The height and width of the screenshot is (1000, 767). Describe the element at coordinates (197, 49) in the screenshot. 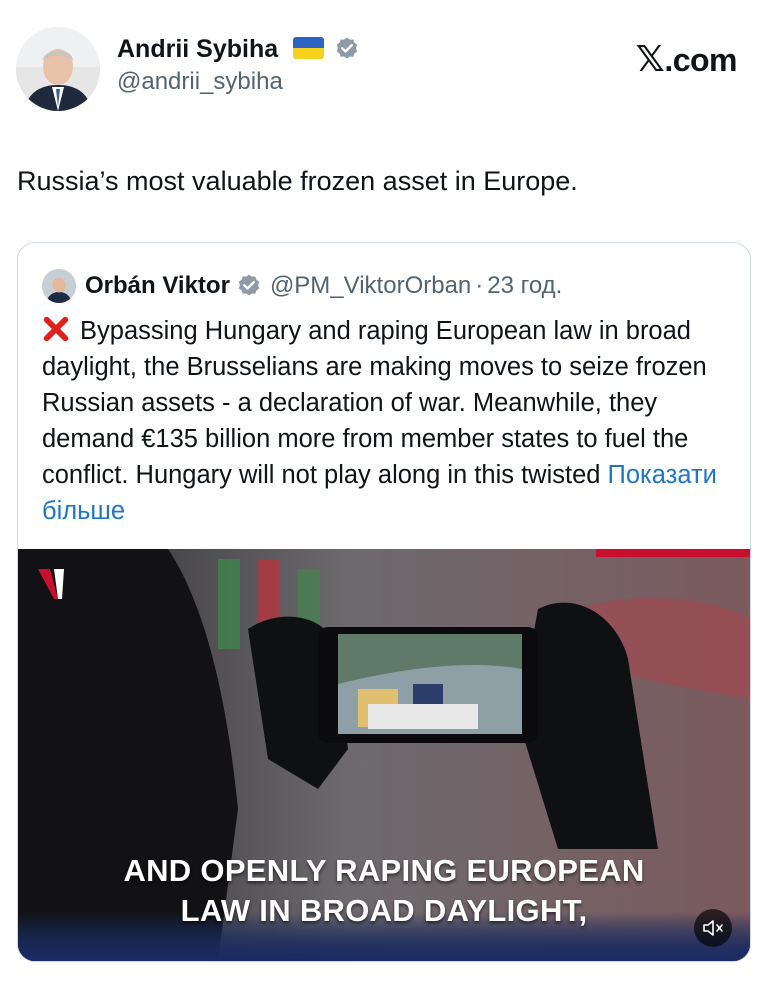

I see `author-name: Andrii Sybiha` at that location.